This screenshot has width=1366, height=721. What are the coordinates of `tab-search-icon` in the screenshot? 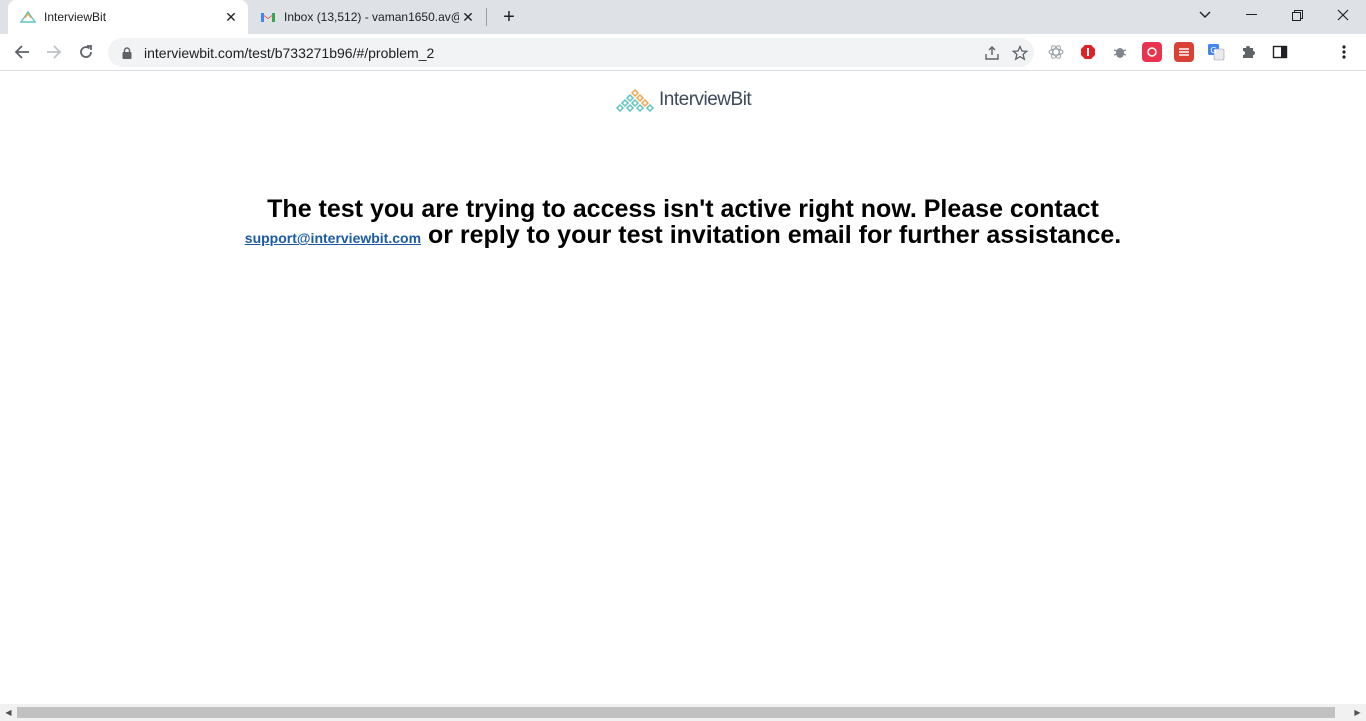 It's located at (1205, 15).